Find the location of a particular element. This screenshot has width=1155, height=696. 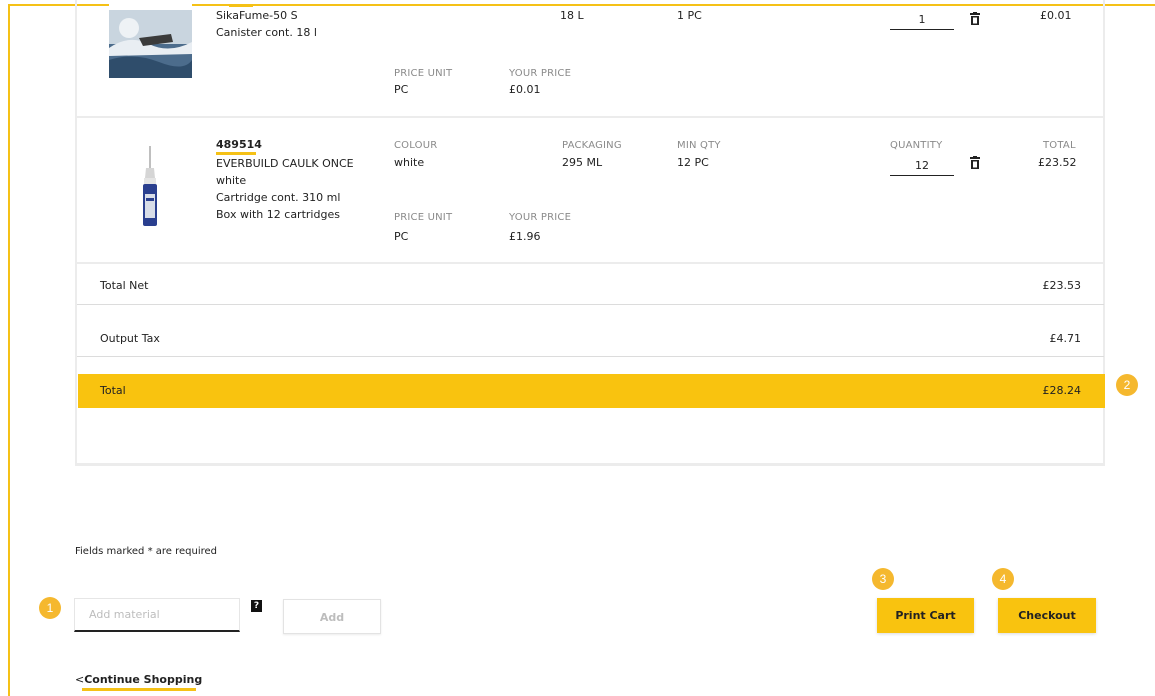

help-icon: ? is located at coordinates (256, 606).